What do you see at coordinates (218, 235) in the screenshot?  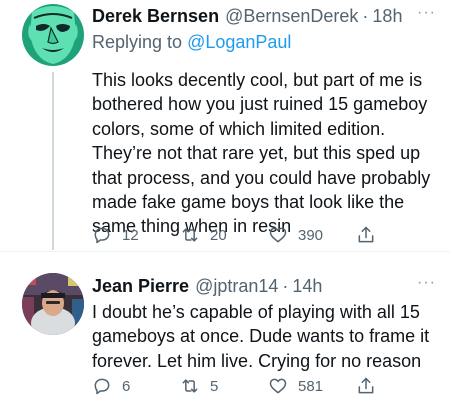 I see `retweet-count: 20` at bounding box center [218, 235].